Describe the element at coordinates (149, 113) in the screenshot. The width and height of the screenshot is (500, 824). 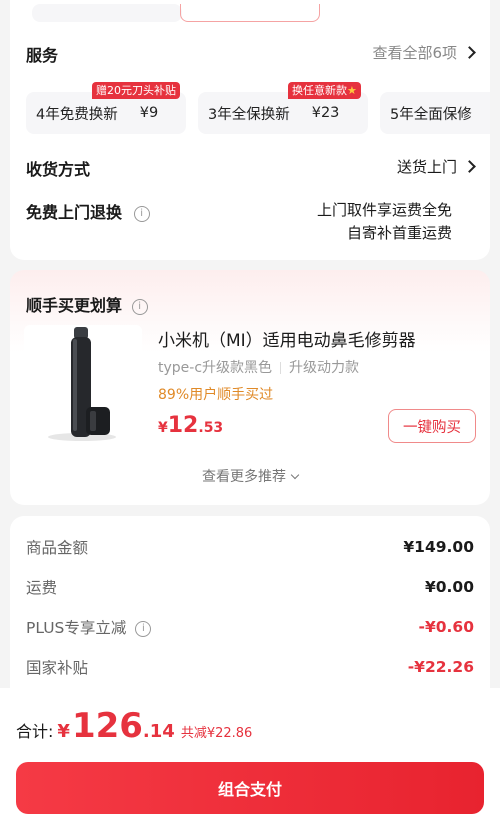
I see `service-option-price: ¥9` at that location.